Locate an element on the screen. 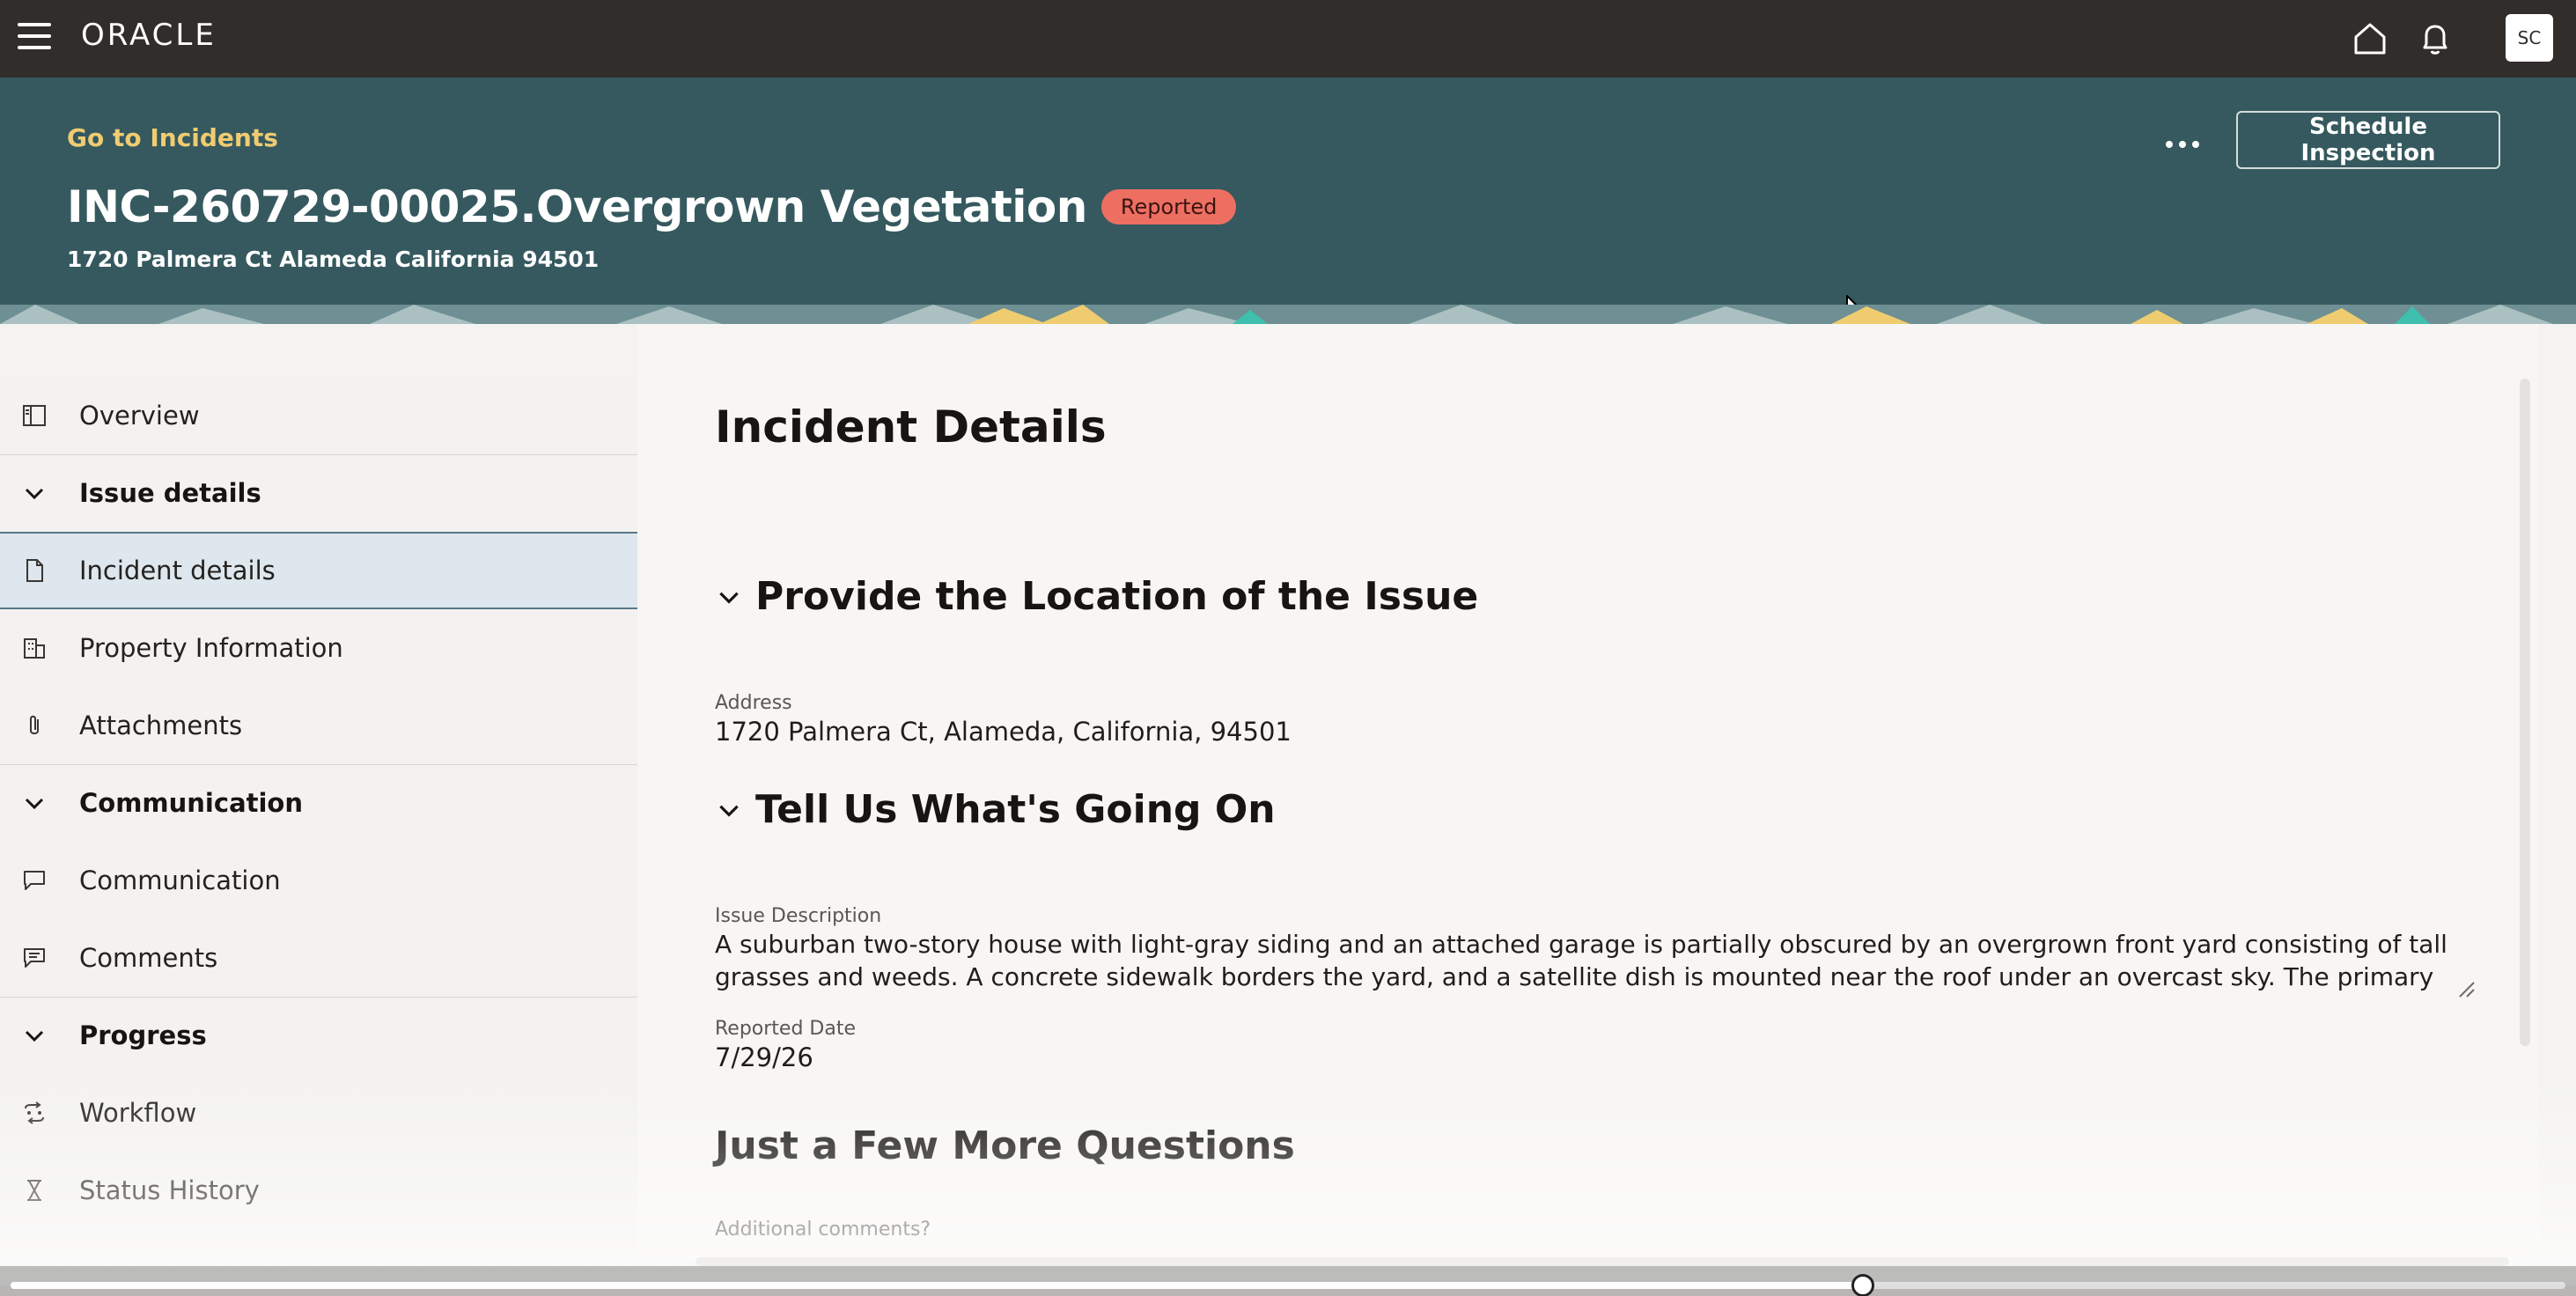  sidebar-group-issue-details: Issue details is located at coordinates (318, 493).